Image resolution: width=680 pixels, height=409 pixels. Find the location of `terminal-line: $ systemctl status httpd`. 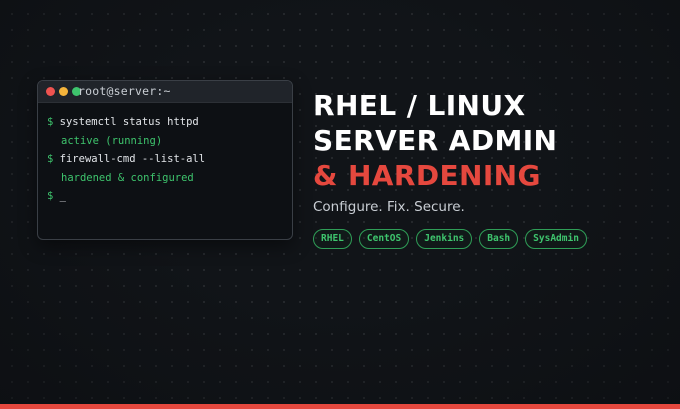

terminal-line: $ systemctl status httpd is located at coordinates (169, 122).